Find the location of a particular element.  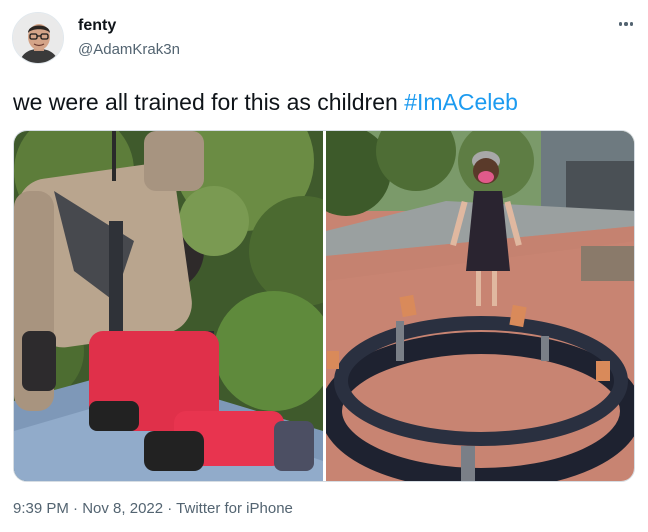

tweet-source: Twitter for iPhone is located at coordinates (234, 508).